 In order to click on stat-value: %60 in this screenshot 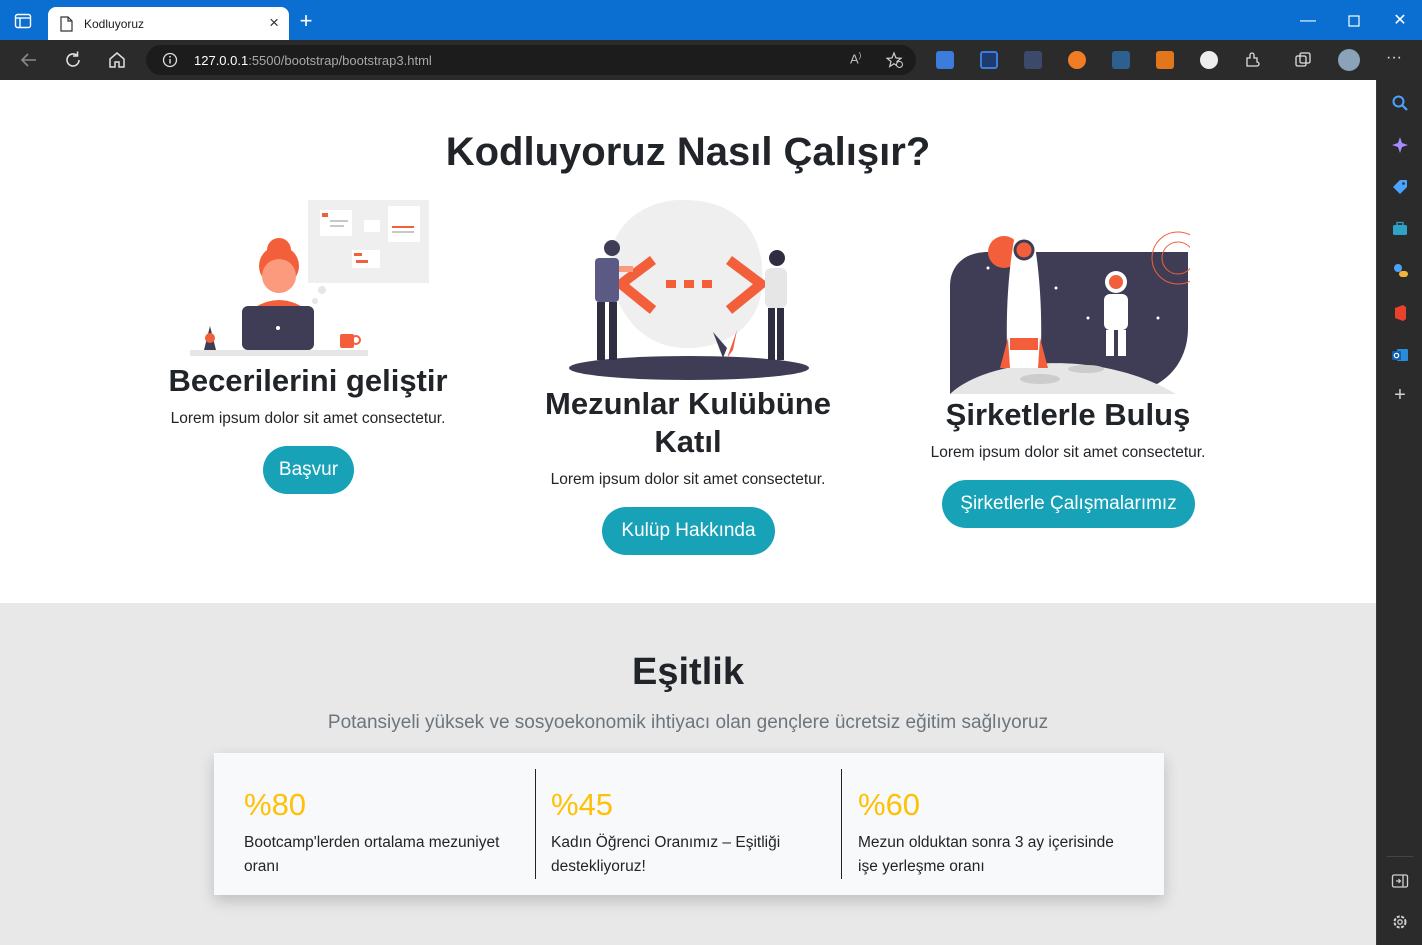, I will do `click(889, 804)`.